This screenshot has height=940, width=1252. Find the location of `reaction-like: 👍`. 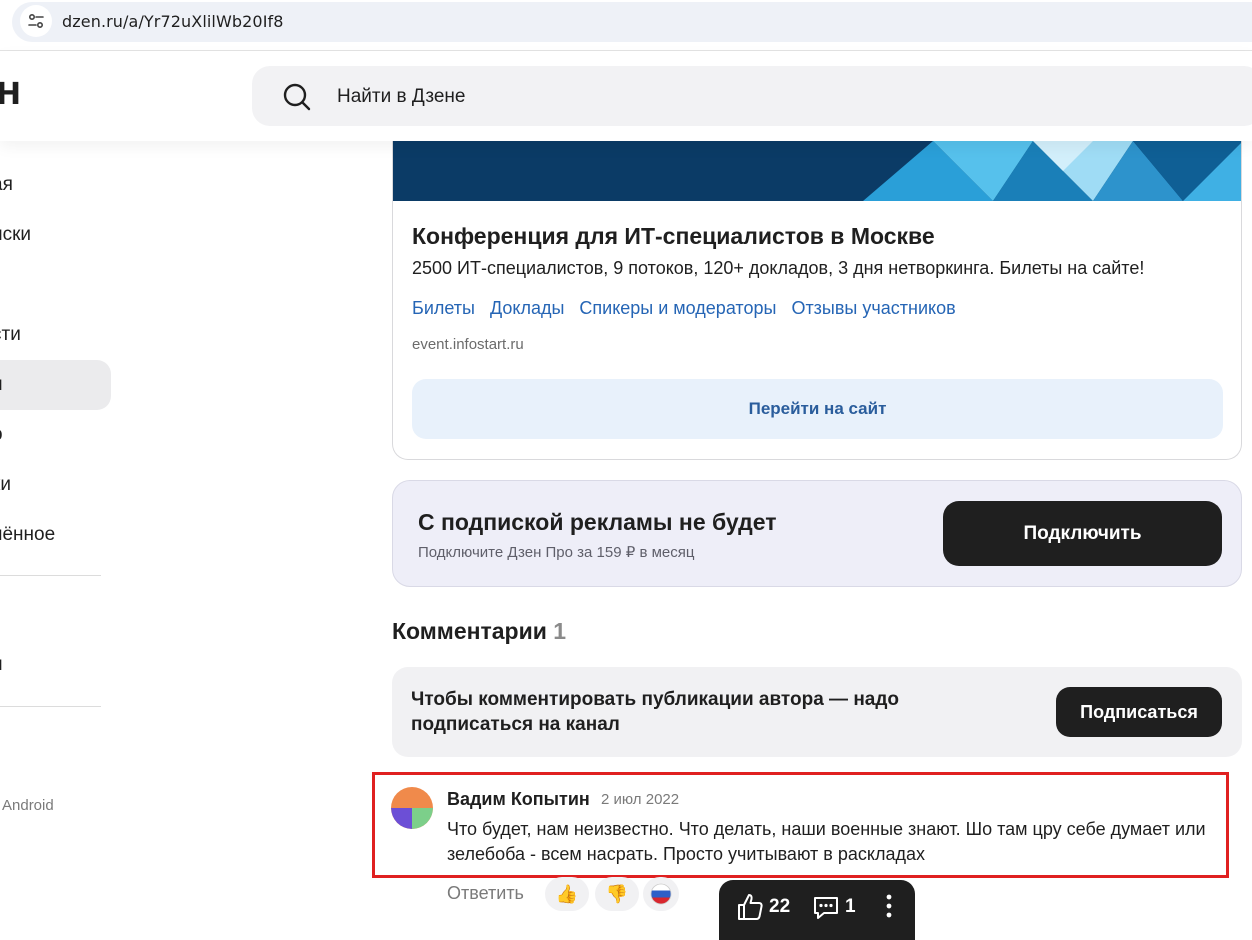

reaction-like: 👍 is located at coordinates (567, 894).